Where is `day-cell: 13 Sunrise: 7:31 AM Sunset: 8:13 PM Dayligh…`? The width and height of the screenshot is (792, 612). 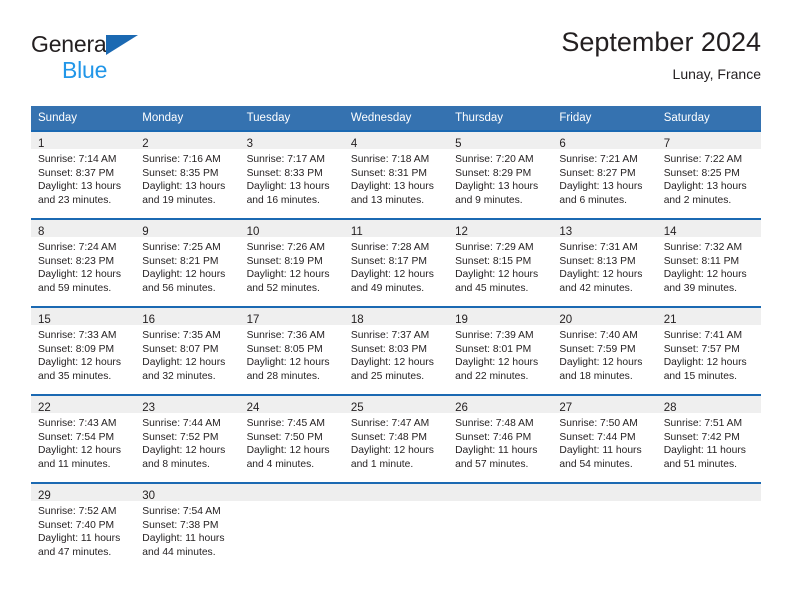 day-cell: 13 Sunrise: 7:31 AM Sunset: 8:13 PM Dayligh… is located at coordinates (604, 262).